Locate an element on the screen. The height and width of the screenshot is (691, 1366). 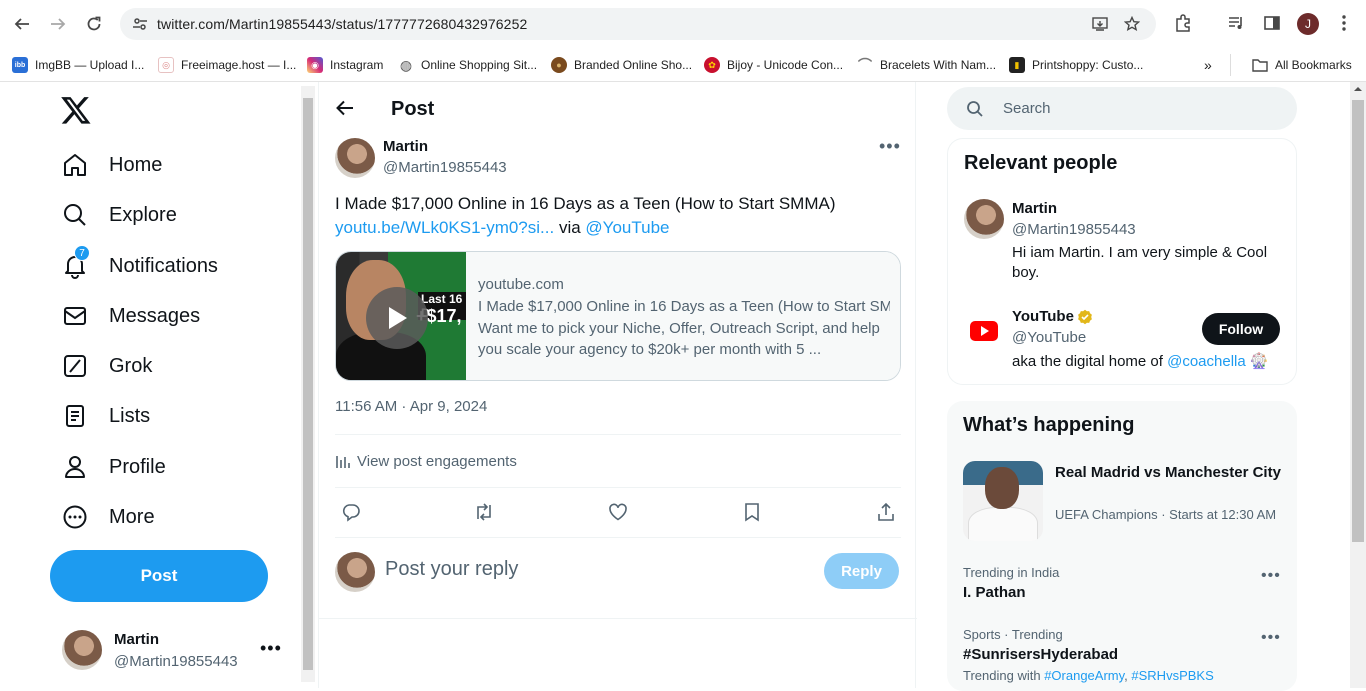
nav-label: Home is located at coordinates (136, 164).